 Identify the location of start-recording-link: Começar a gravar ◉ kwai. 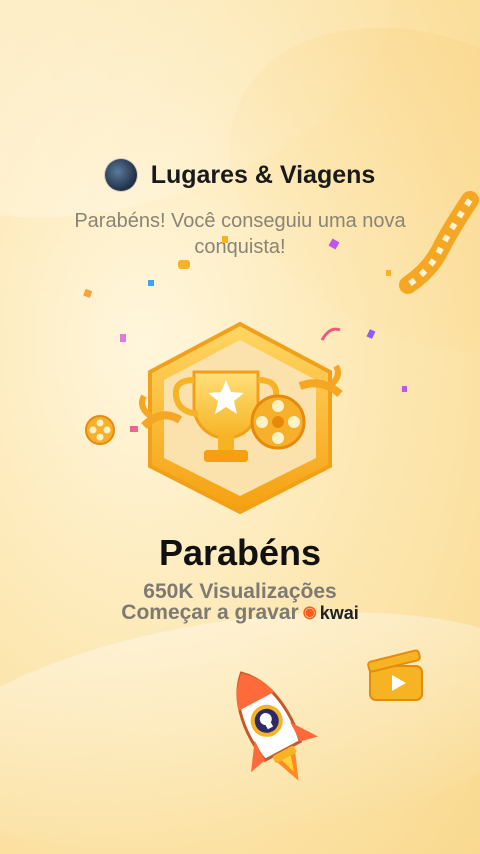
(240, 613).